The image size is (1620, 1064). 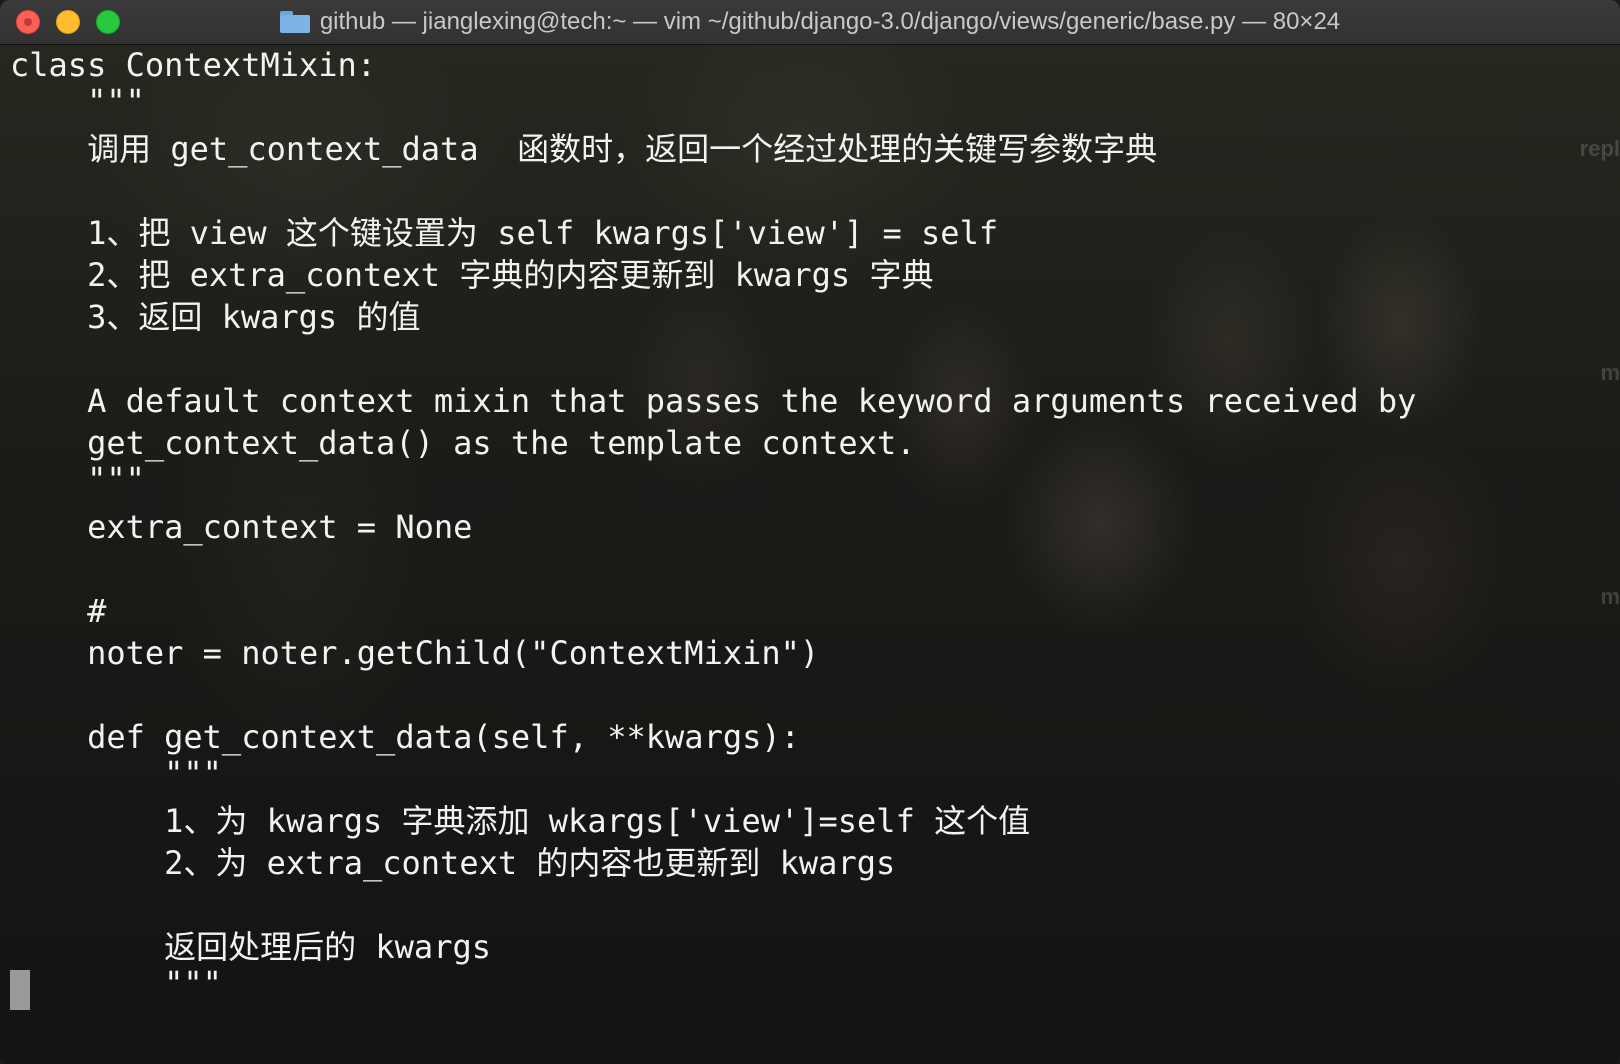 I want to click on code-line: 3、返回 kwargs 的值, so click(x=215, y=317).